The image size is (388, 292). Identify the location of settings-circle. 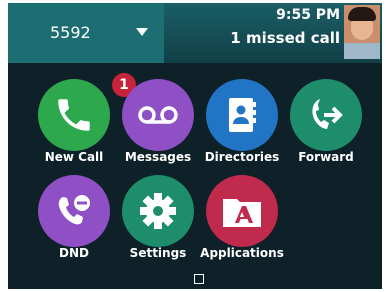
(158, 211).